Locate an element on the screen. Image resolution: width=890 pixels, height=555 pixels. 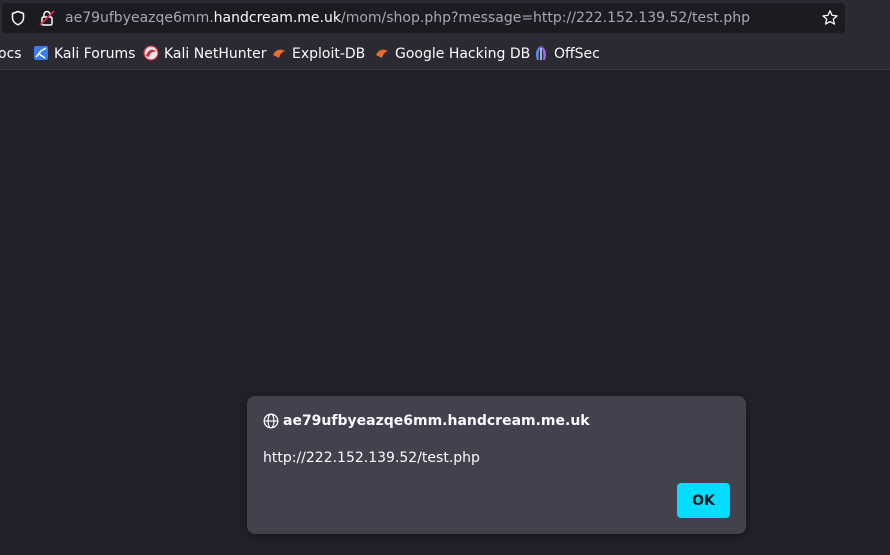
kali-nethunter-icon is located at coordinates (151, 53).